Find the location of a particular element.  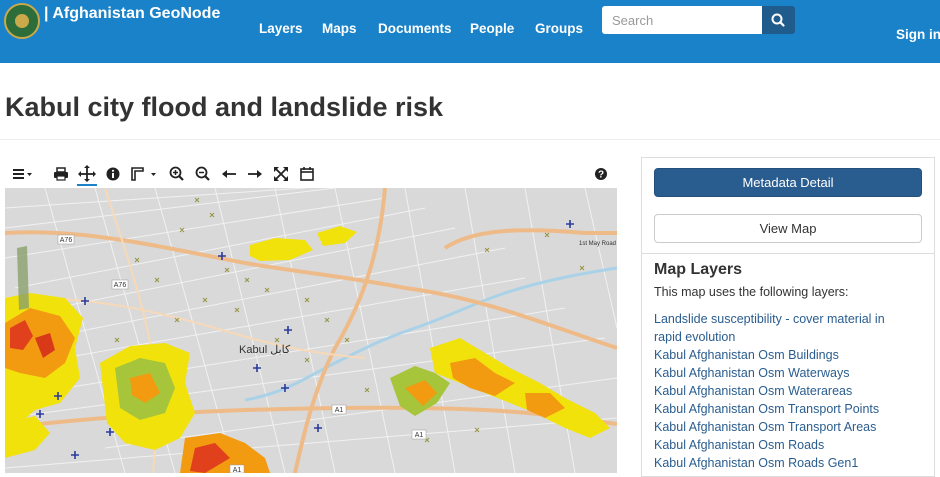

map-toolbar: ? is located at coordinates (311, 174).